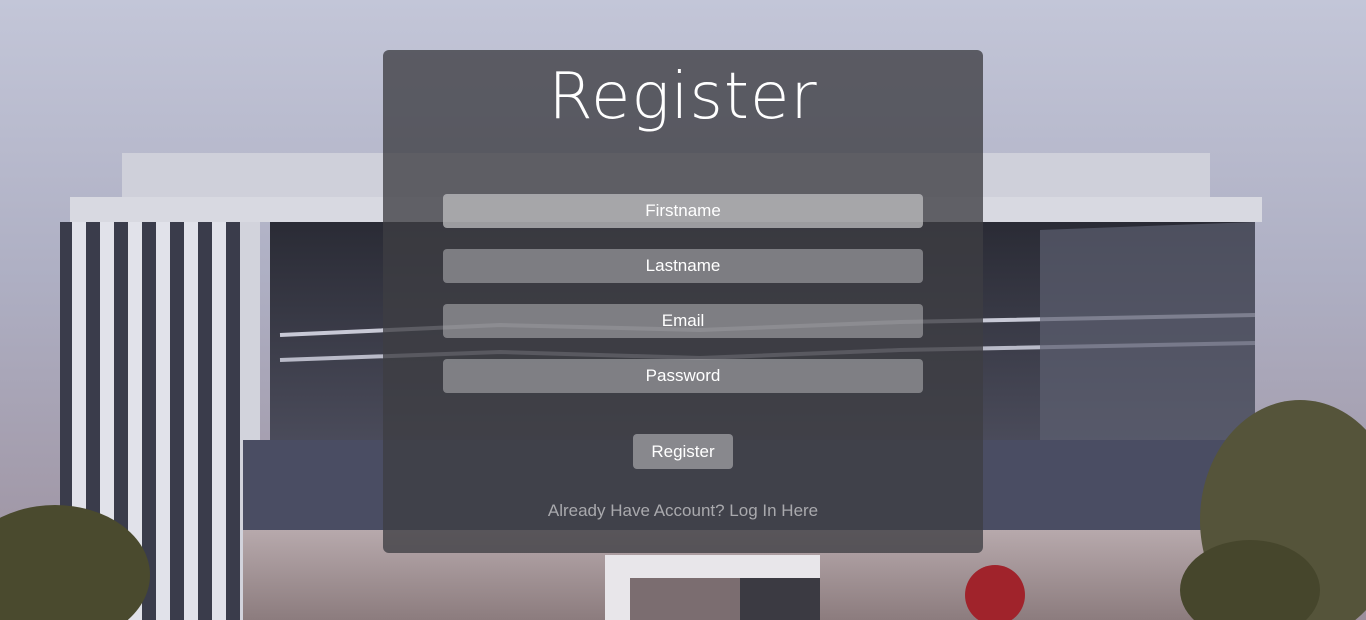 The image size is (1366, 620). I want to click on register-button: Register, so click(683, 451).